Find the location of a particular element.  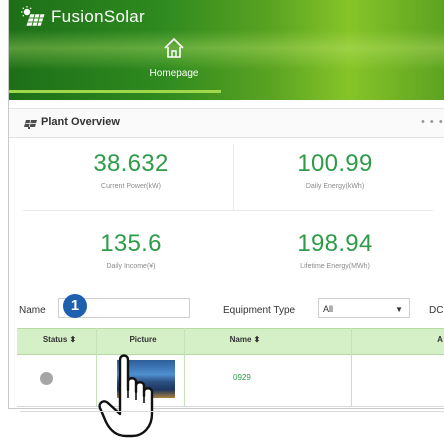

equipment-type-value: All is located at coordinates (328, 309).